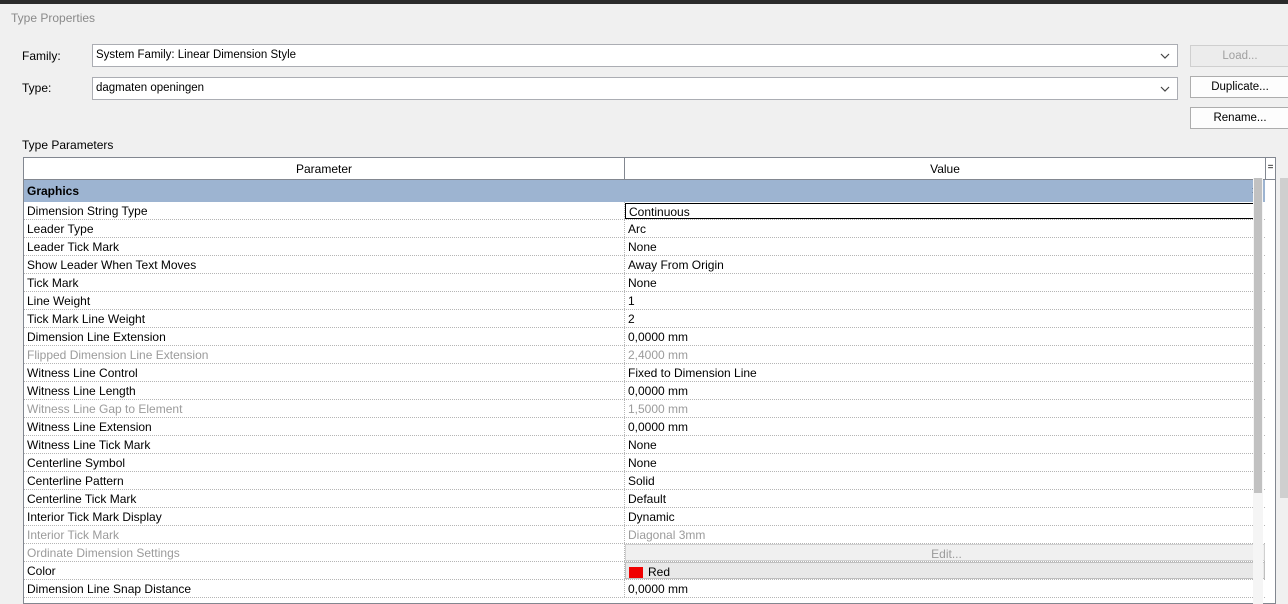  What do you see at coordinates (324, 426) in the screenshot?
I see `parameter-name: Witness Line Extension` at bounding box center [324, 426].